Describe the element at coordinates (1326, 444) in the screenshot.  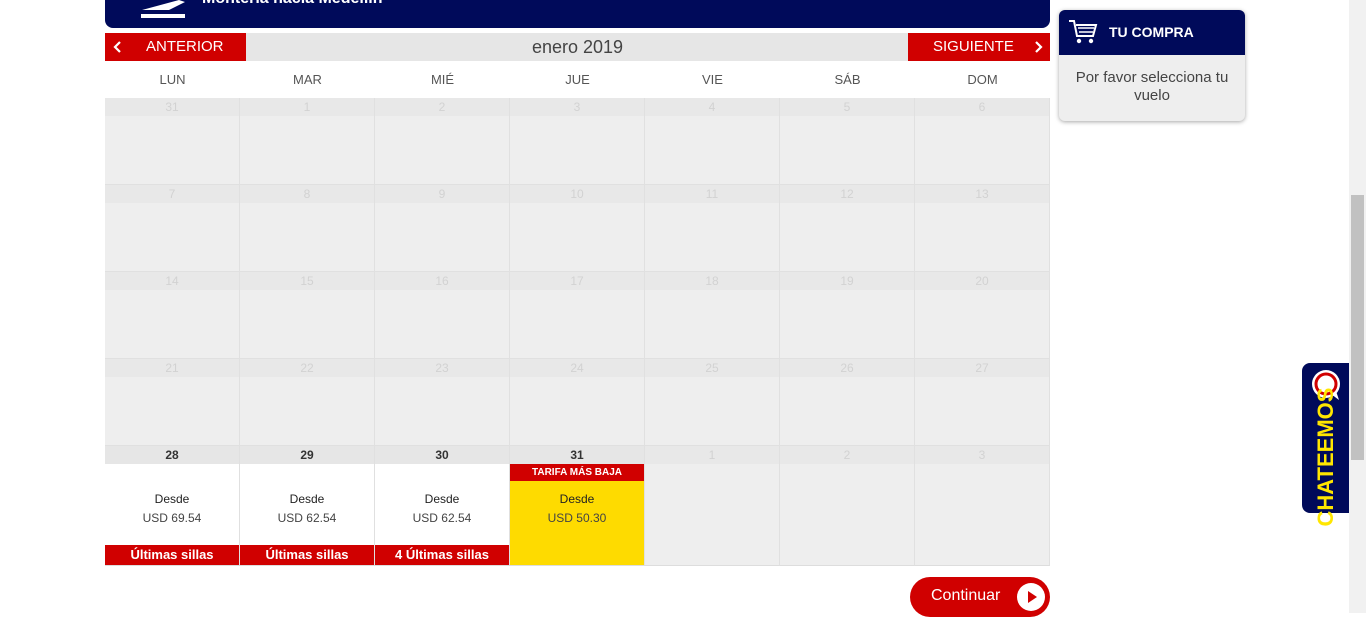
I see `chat-tab: CHATEEMOS` at that location.